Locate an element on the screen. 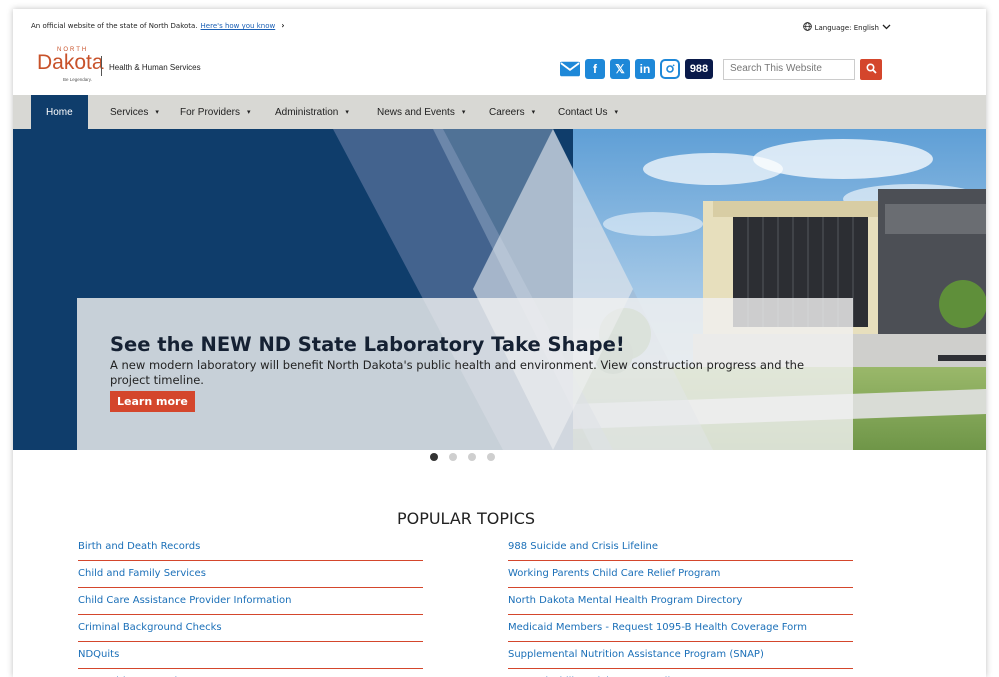 The width and height of the screenshot is (999, 677). popular-topics-heading: POPULAR TOPICS is located at coordinates (466, 518).